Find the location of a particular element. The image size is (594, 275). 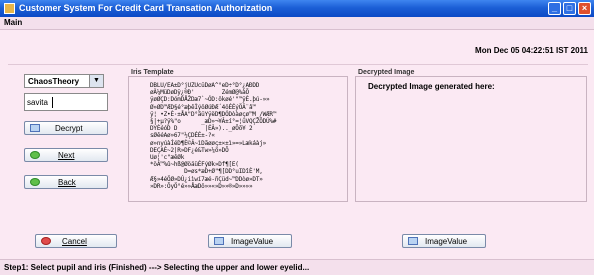

decrypt-button: Decrypt is located at coordinates (66, 128).